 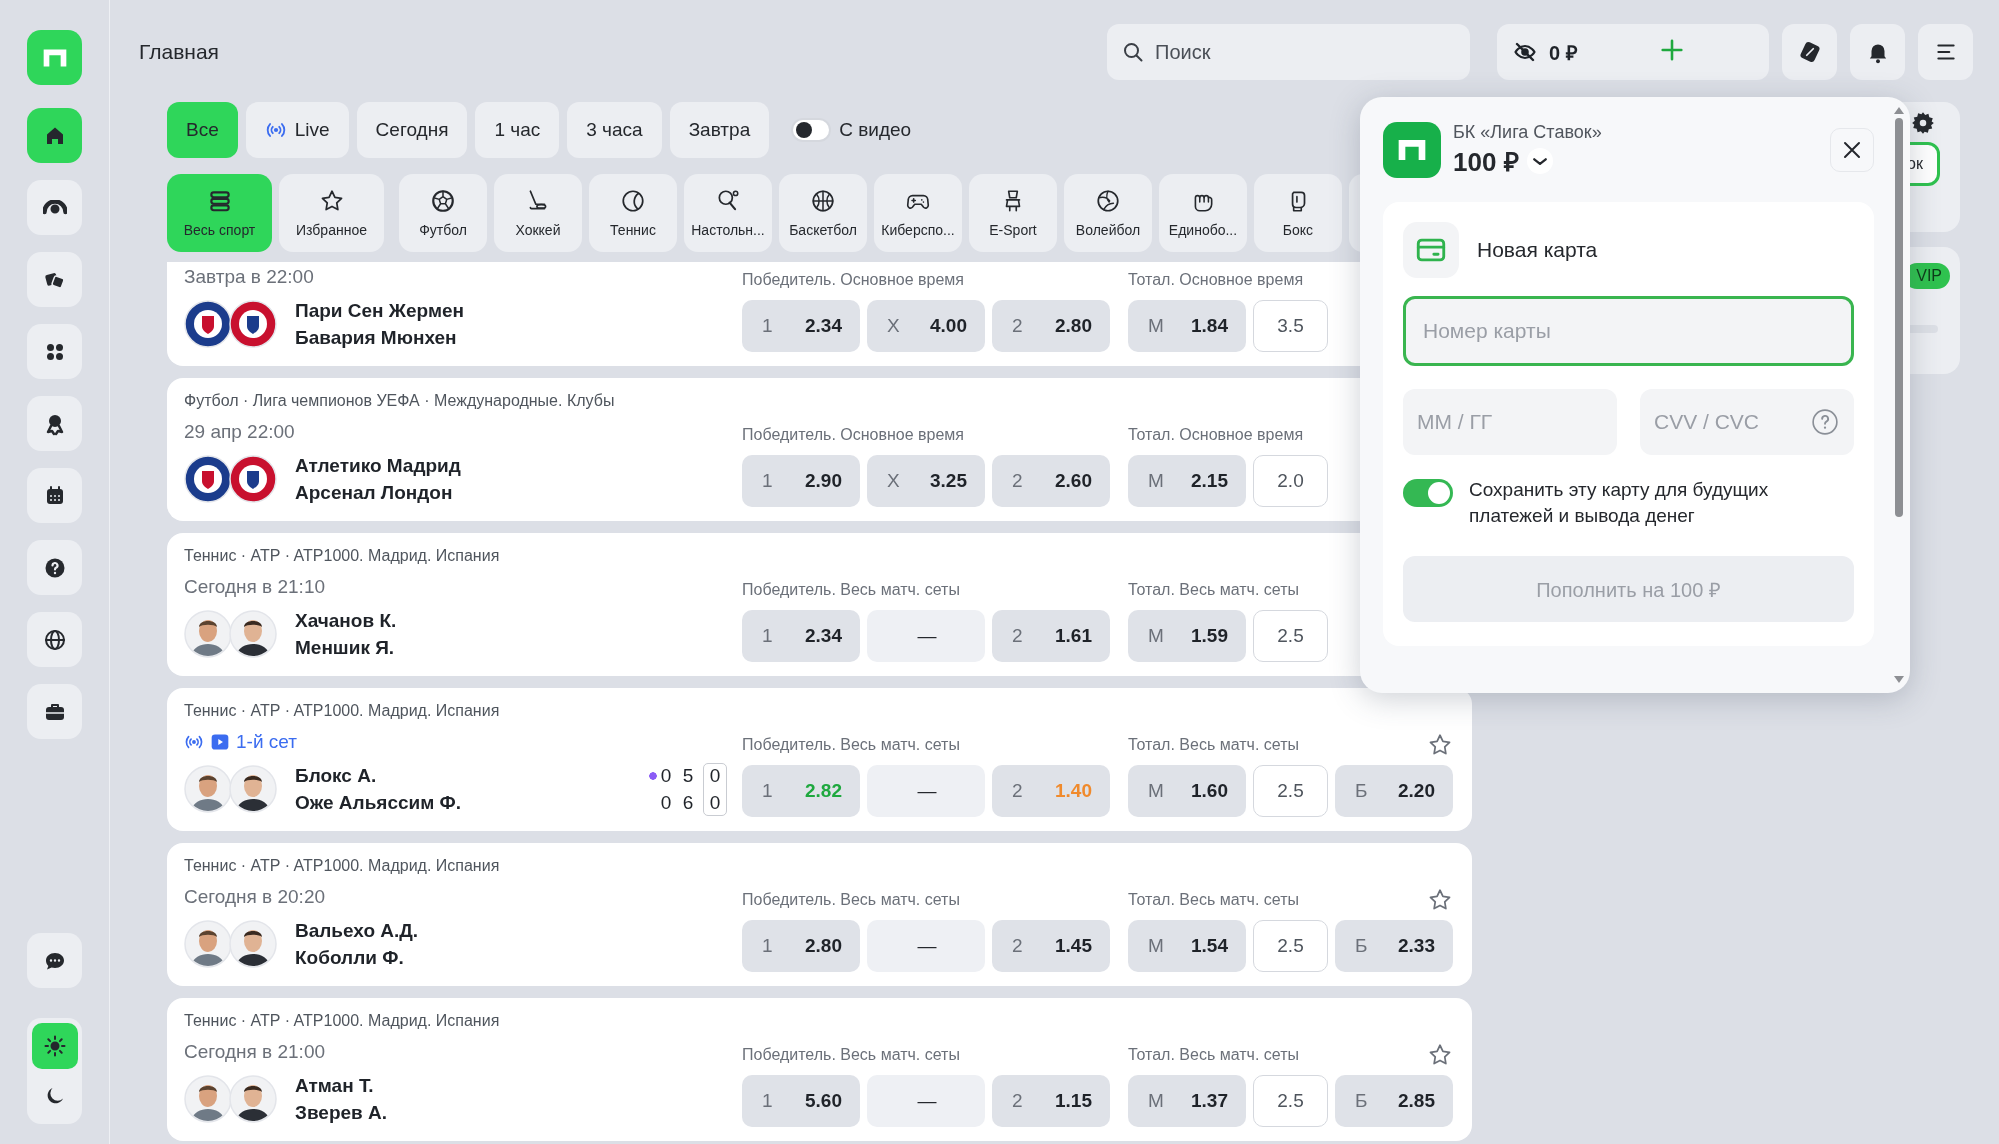 I want to click on sport-tab: Бокс, so click(x=1298, y=213).